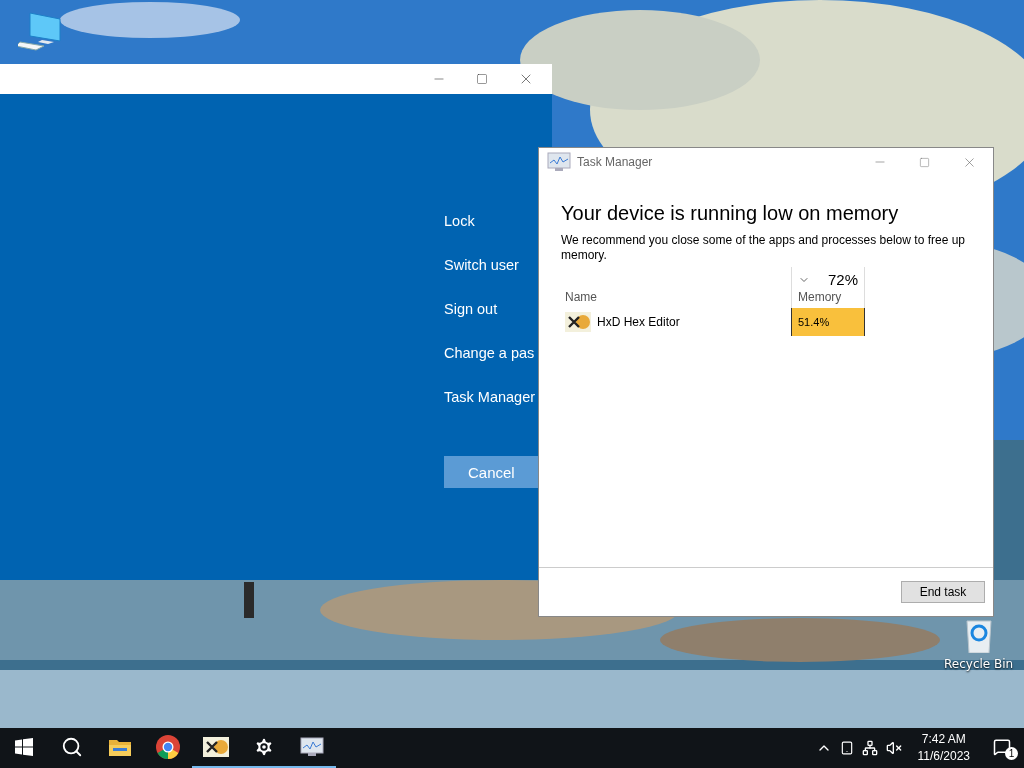 The image size is (1024, 768). I want to click on browser-icon, so click(168, 747).